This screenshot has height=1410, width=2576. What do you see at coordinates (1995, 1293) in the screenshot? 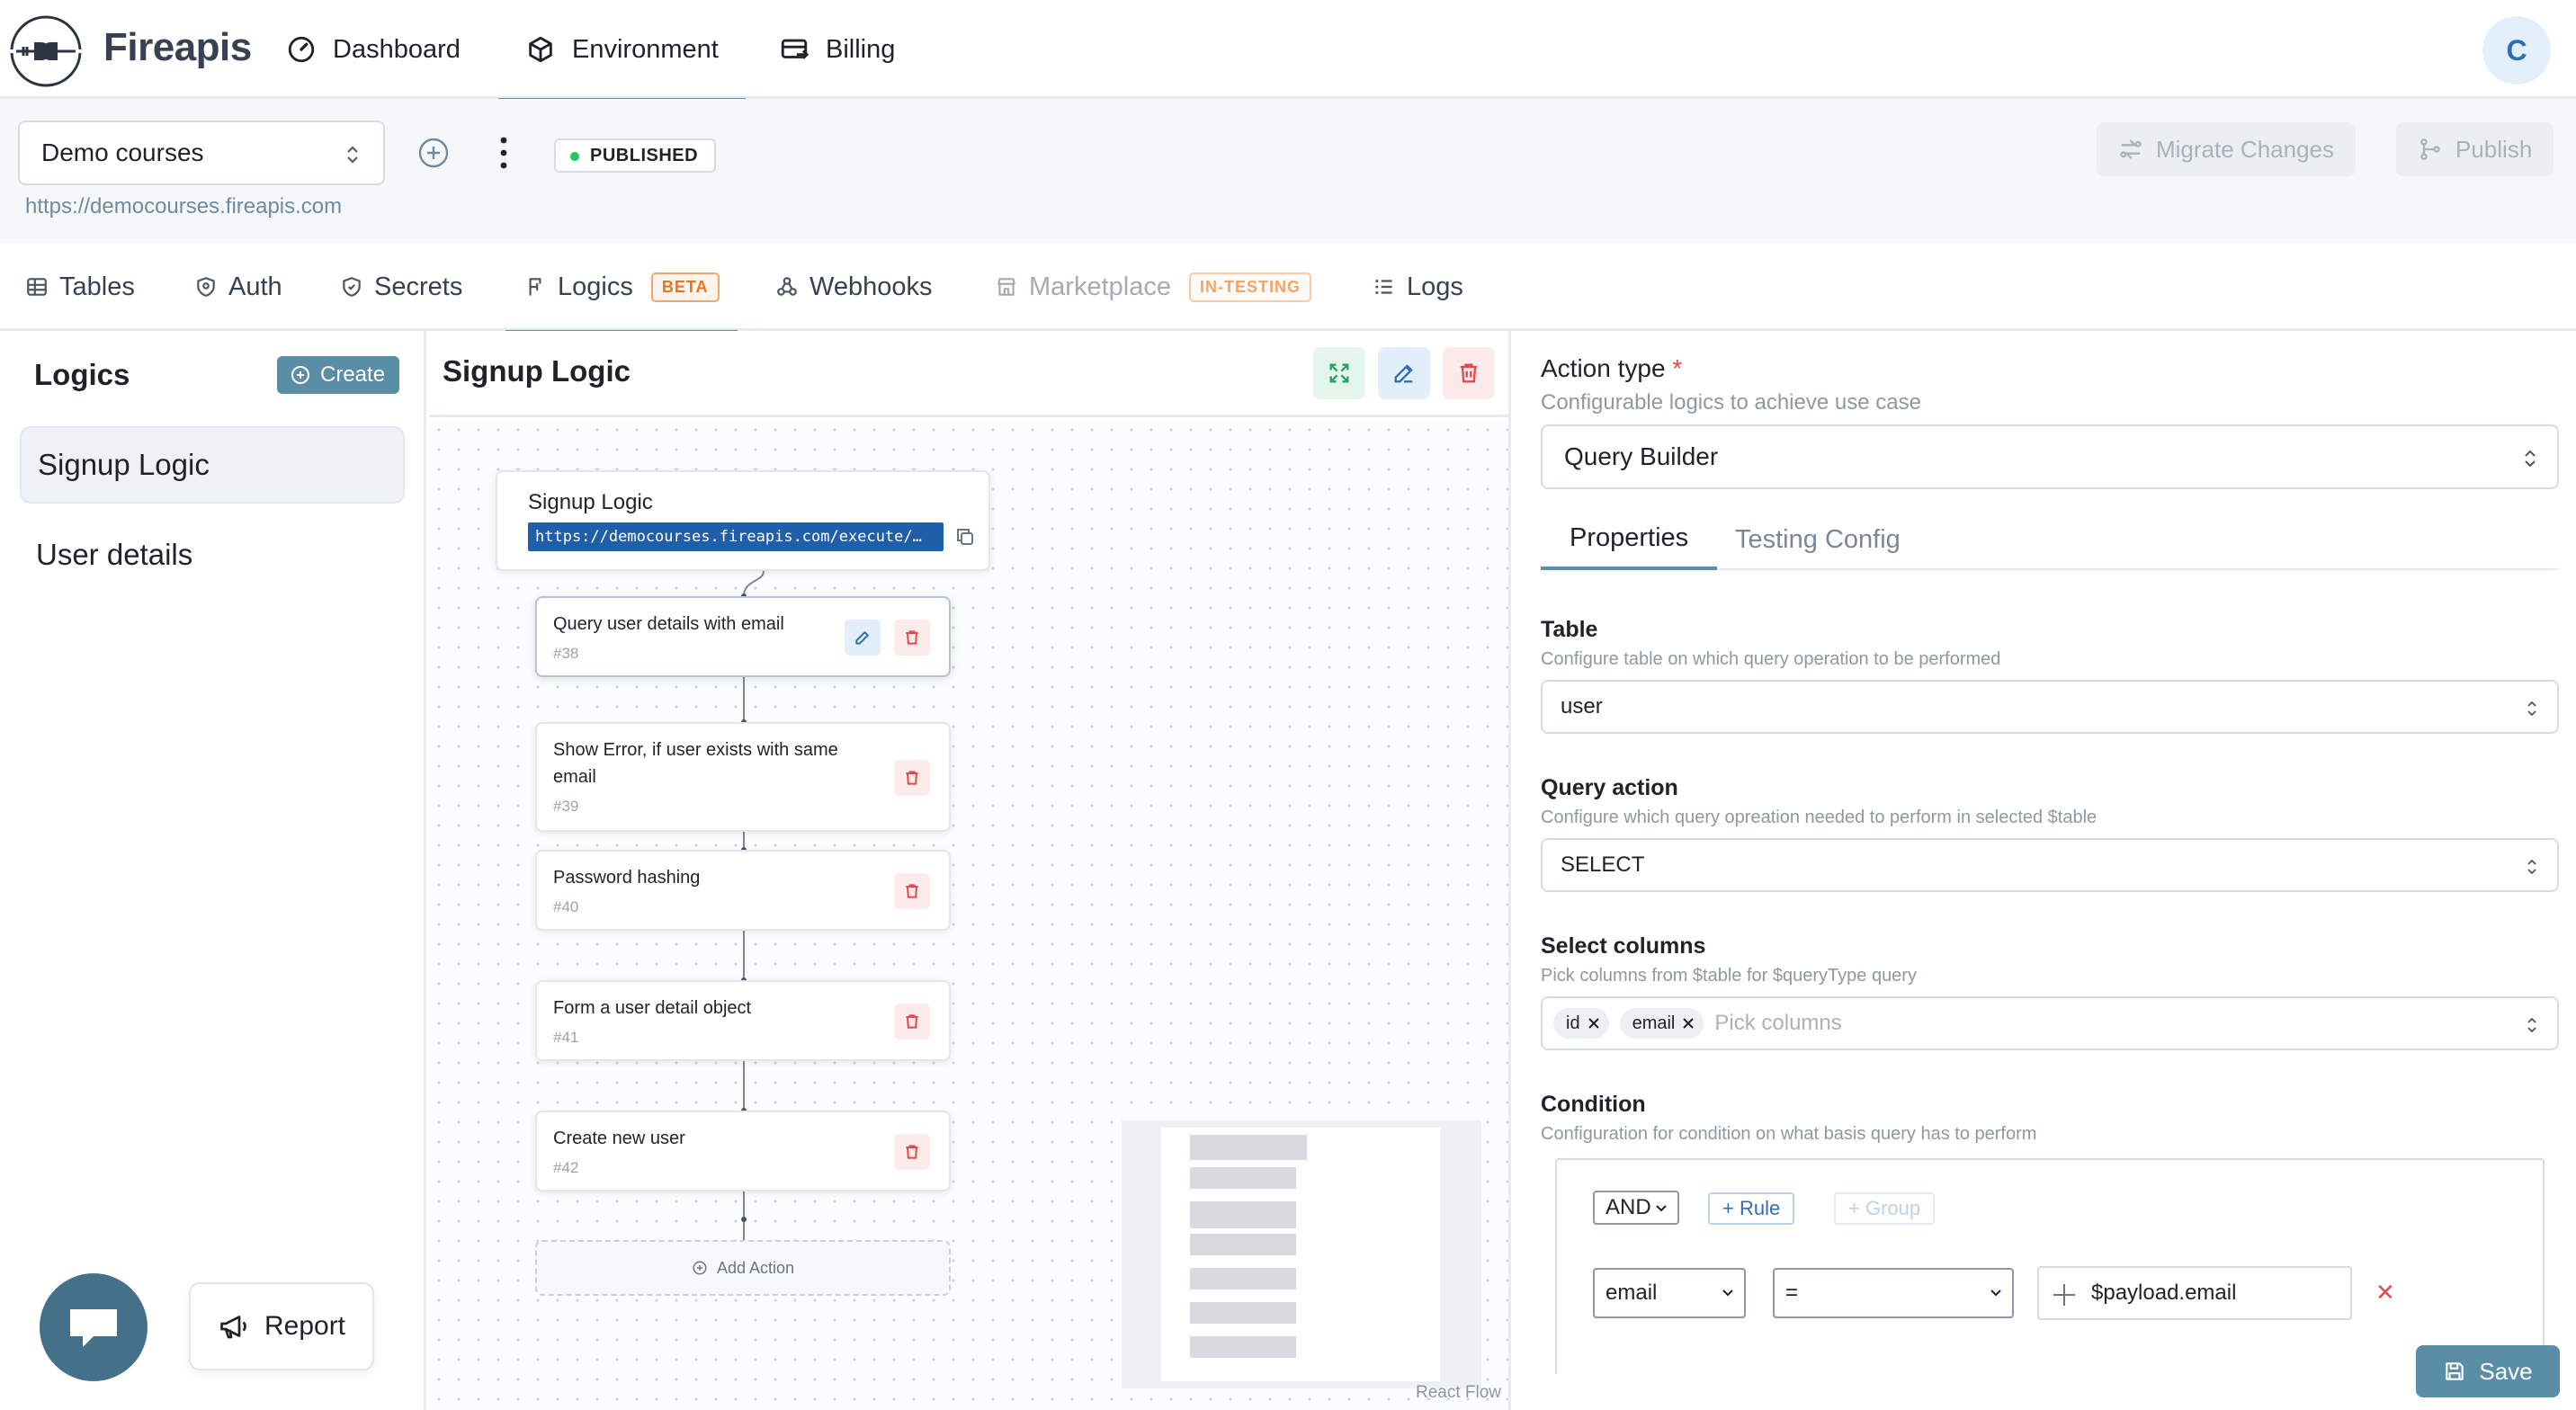
I see `chevron-down-icon` at bounding box center [1995, 1293].